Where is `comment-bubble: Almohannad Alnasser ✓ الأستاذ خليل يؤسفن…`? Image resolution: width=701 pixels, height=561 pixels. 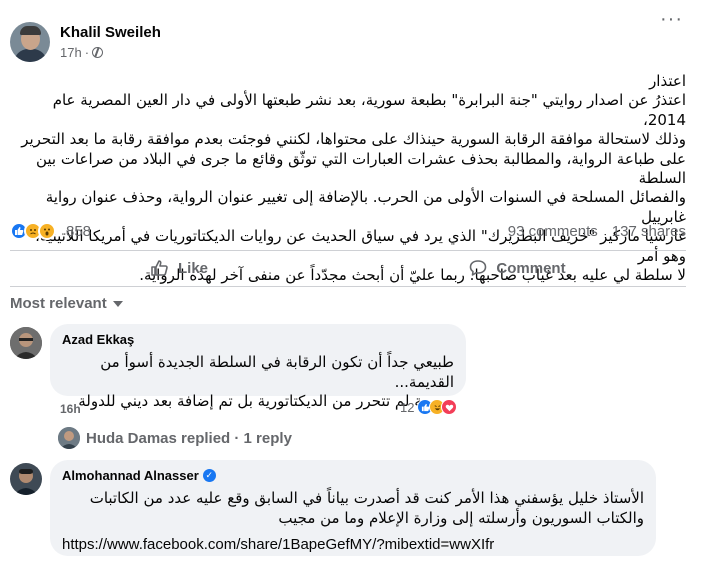 comment-bubble: Almohannad Alnasser ✓ الأستاذ خليل يؤسفن… is located at coordinates (353, 508).